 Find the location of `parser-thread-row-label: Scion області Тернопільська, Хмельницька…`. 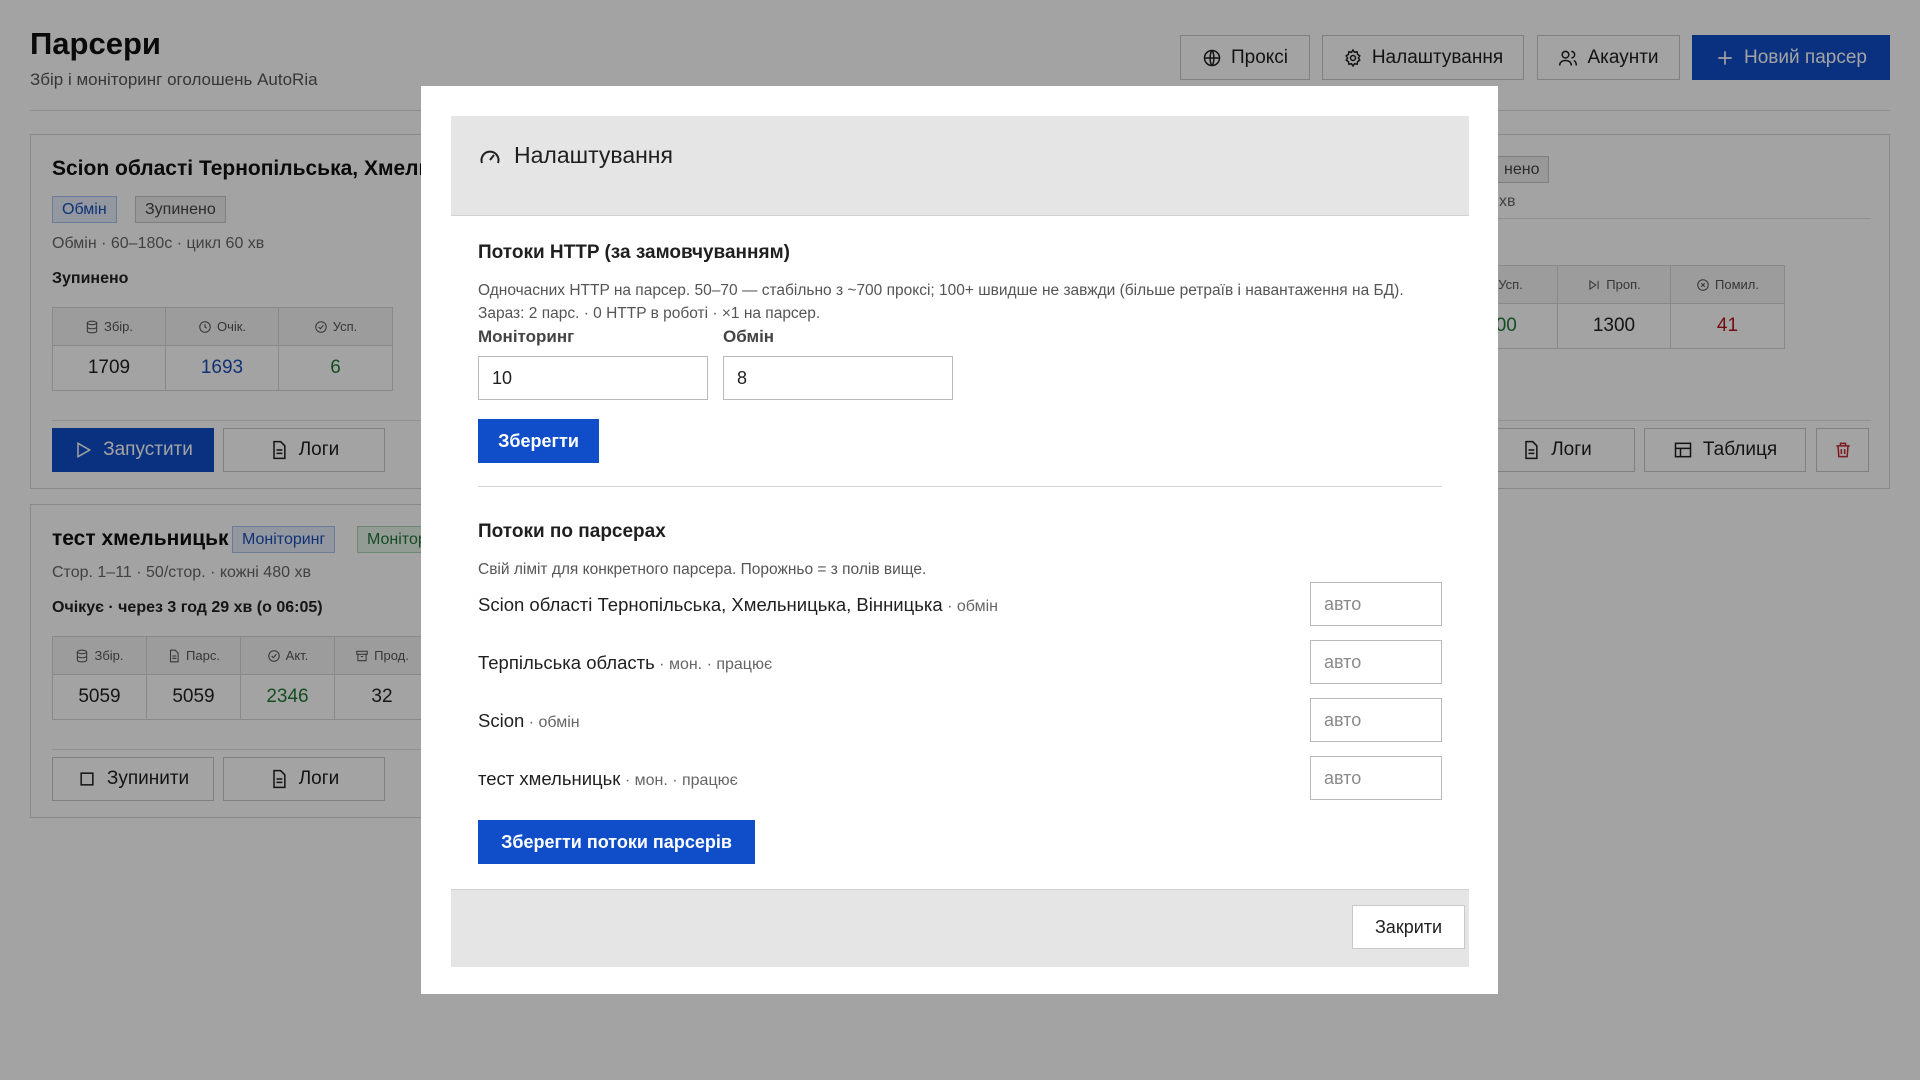

parser-thread-row-label: Scion області Тернопільська, Хмельницька… is located at coordinates (738, 605).